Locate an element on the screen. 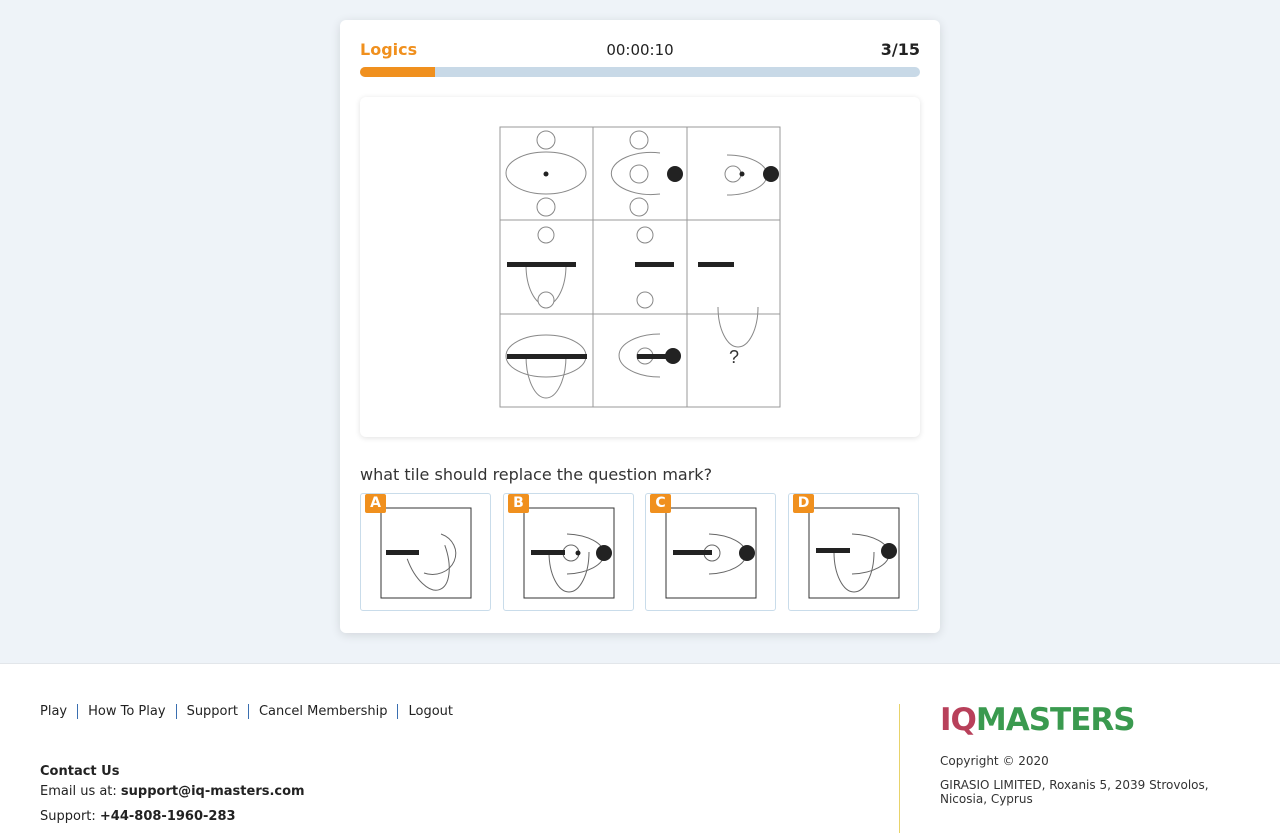 The width and height of the screenshot is (1280, 833). footer-link-play: Play is located at coordinates (58, 711).